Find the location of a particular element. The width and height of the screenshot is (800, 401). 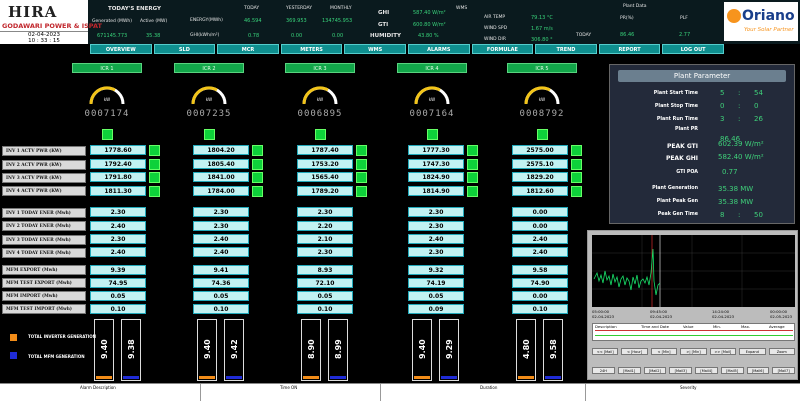

icr-1-inv2-power: 1792.40 is located at coordinates (118, 164).